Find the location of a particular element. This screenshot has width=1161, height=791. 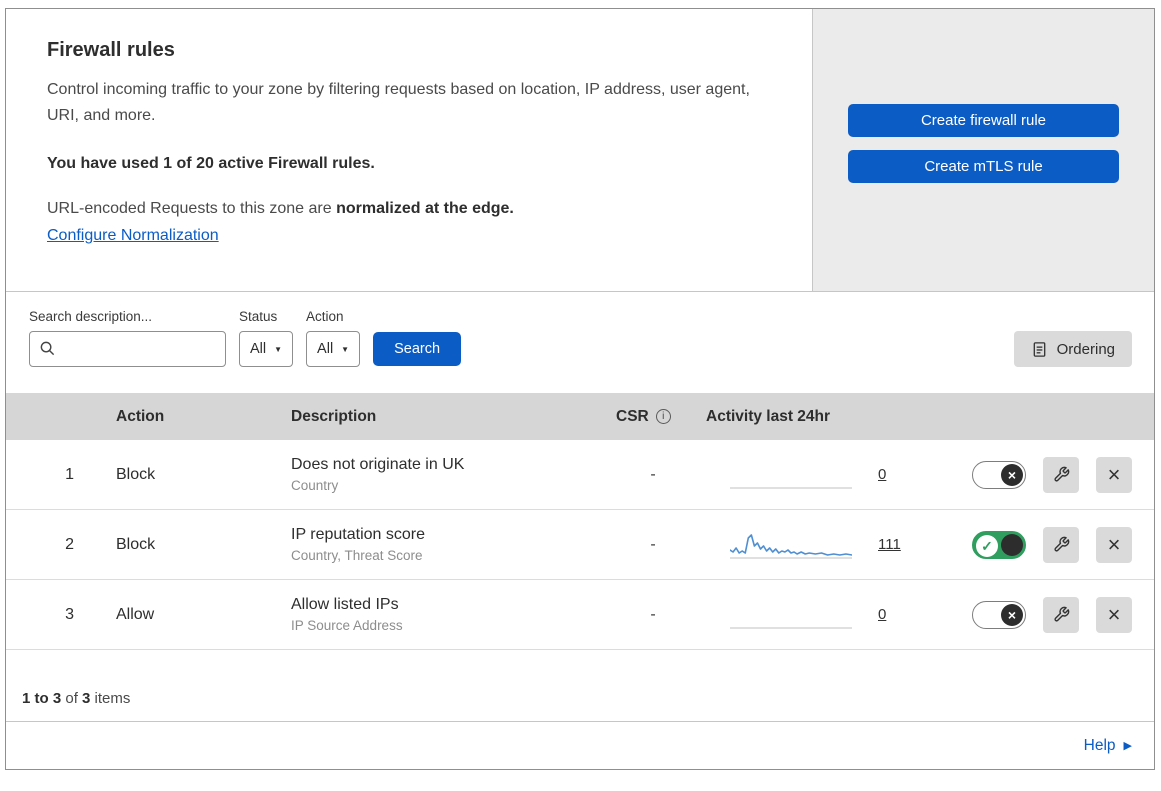

info-icon: i is located at coordinates (663, 416).